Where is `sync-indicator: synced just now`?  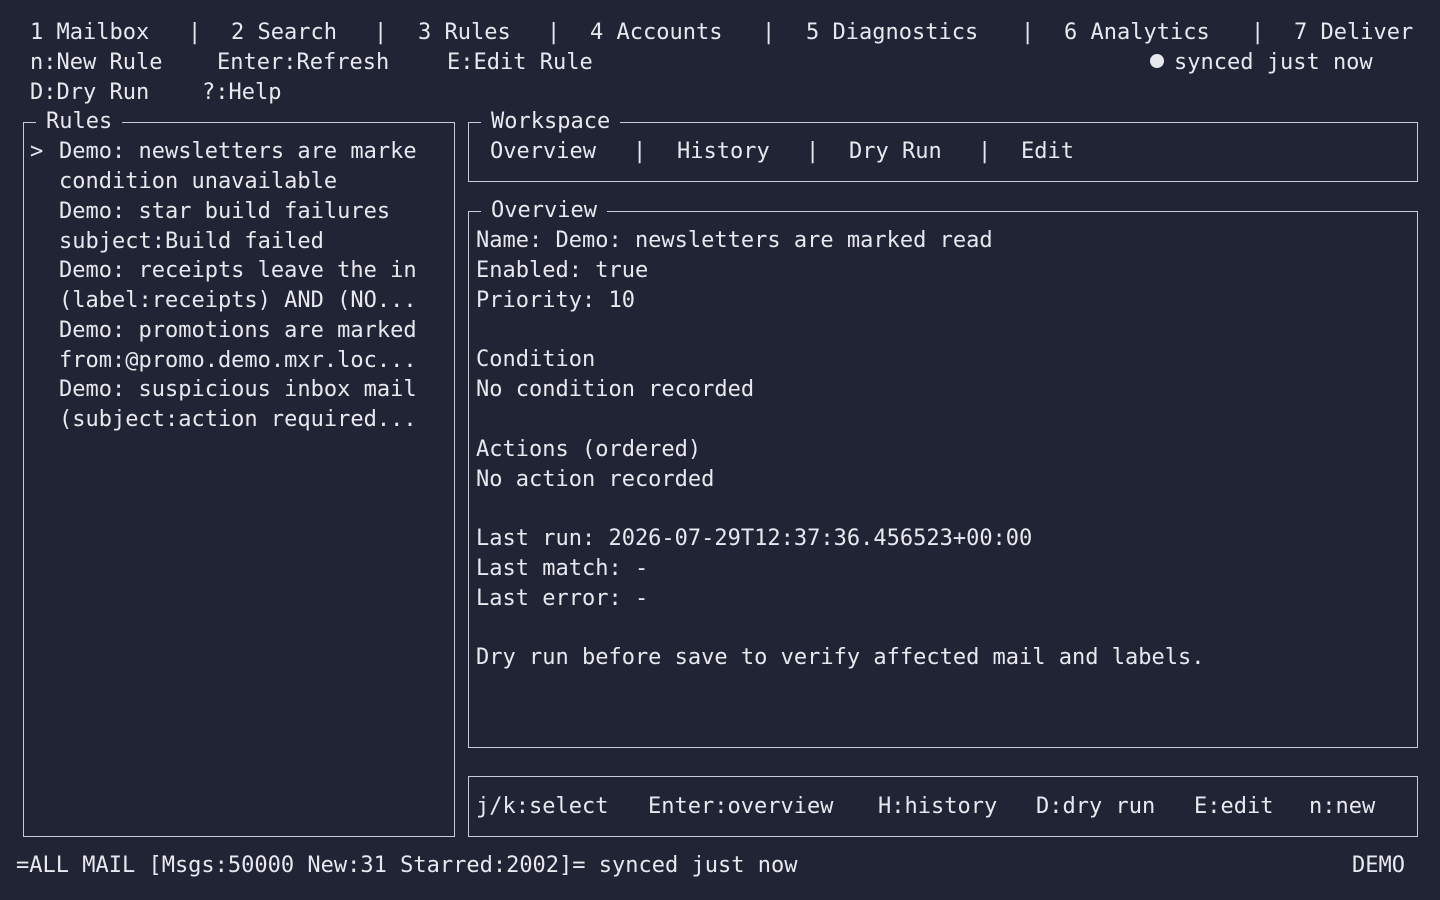
sync-indicator: synced just now is located at coordinates (1261, 63).